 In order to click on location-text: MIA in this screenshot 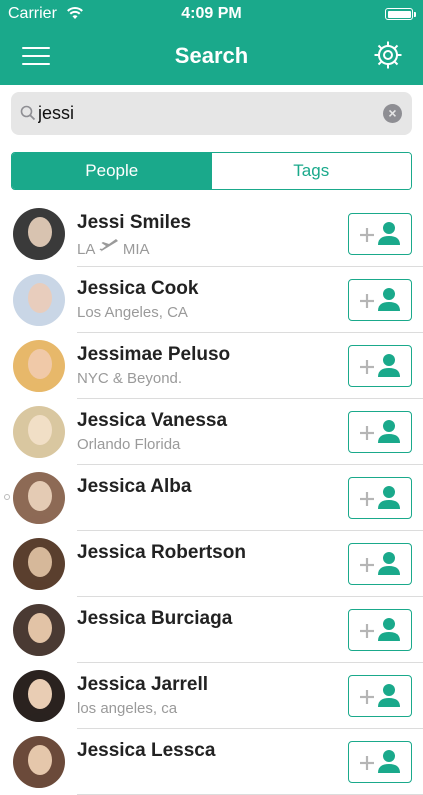, I will do `click(134, 249)`.